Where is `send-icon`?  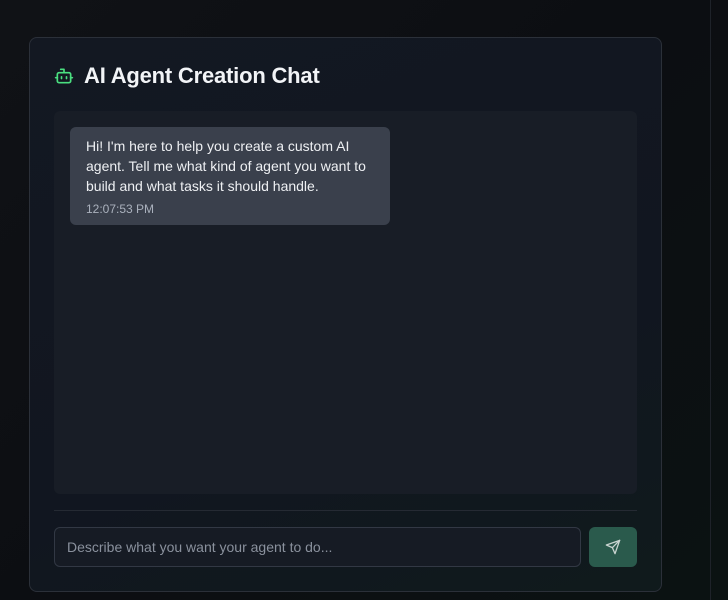
send-icon is located at coordinates (613, 547).